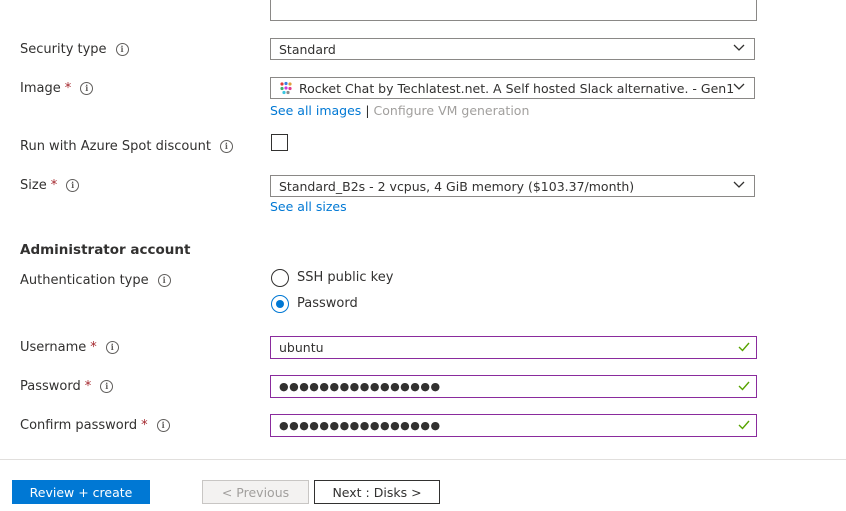  I want to click on image-links: See all images | Configure VM generation, so click(399, 110).